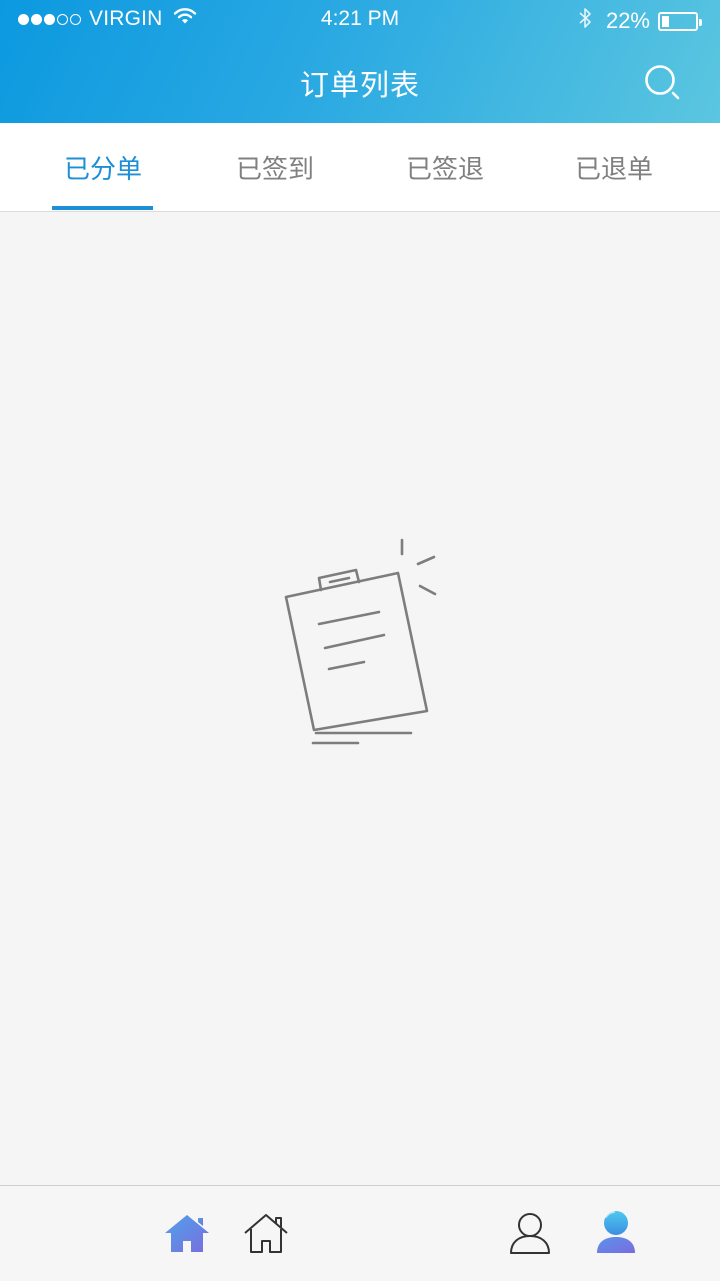 The width and height of the screenshot is (720, 1281). What do you see at coordinates (616, 1234) in the screenshot?
I see `user-filled-icon` at bounding box center [616, 1234].